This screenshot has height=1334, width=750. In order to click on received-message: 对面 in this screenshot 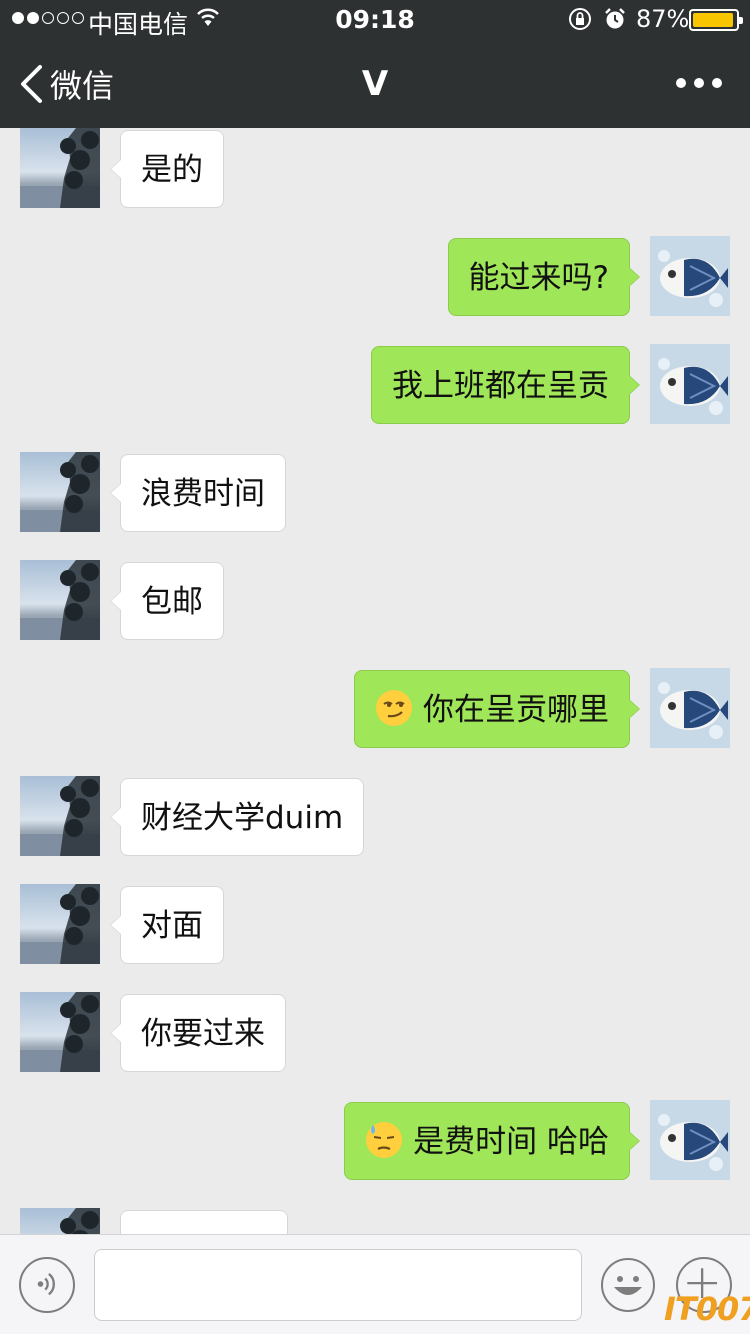, I will do `click(167, 925)`.